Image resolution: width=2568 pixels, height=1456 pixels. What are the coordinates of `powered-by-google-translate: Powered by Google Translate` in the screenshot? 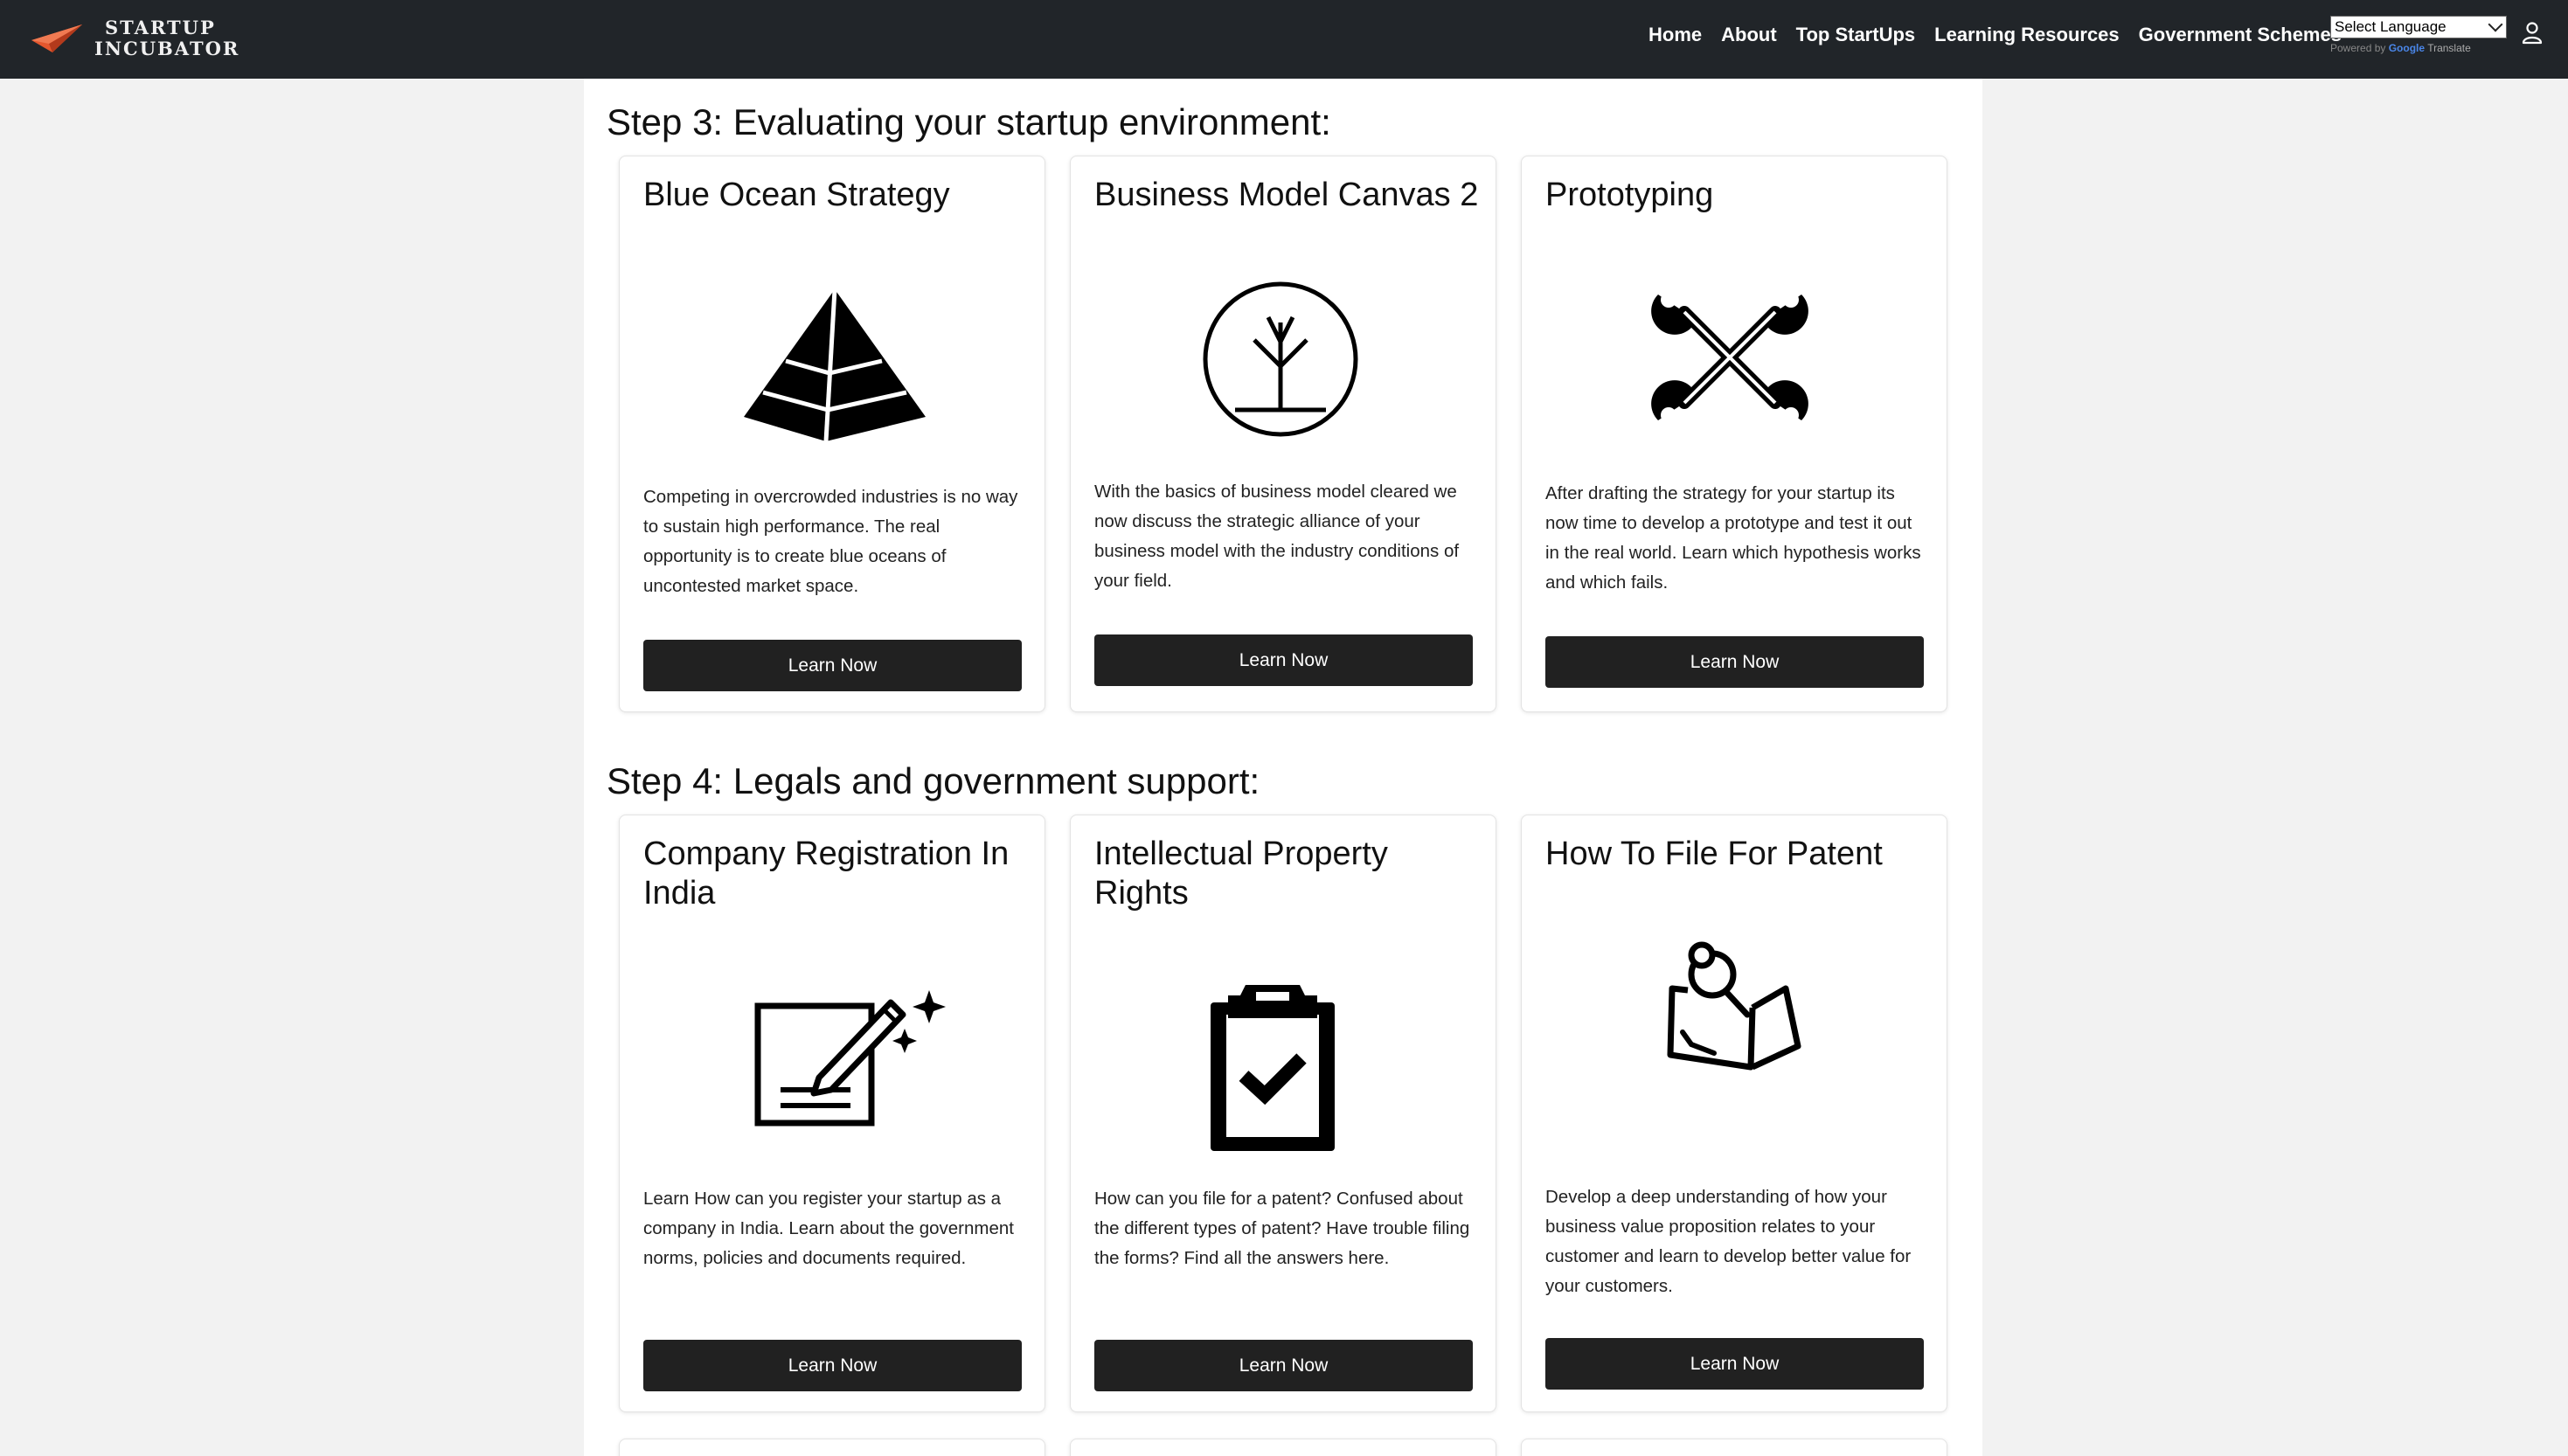 It's located at (2419, 48).